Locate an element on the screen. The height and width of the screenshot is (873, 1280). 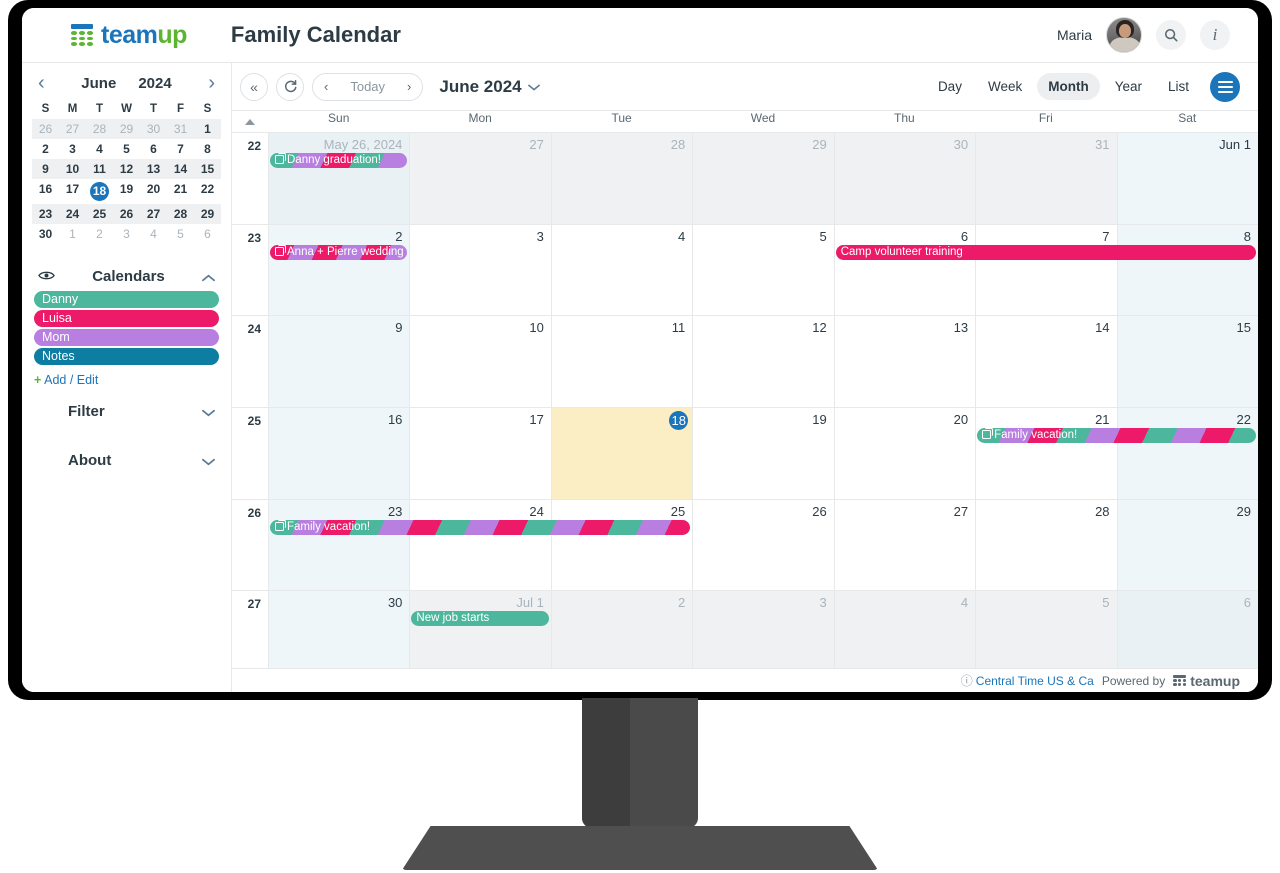
view-button-month: Month is located at coordinates (1068, 86).